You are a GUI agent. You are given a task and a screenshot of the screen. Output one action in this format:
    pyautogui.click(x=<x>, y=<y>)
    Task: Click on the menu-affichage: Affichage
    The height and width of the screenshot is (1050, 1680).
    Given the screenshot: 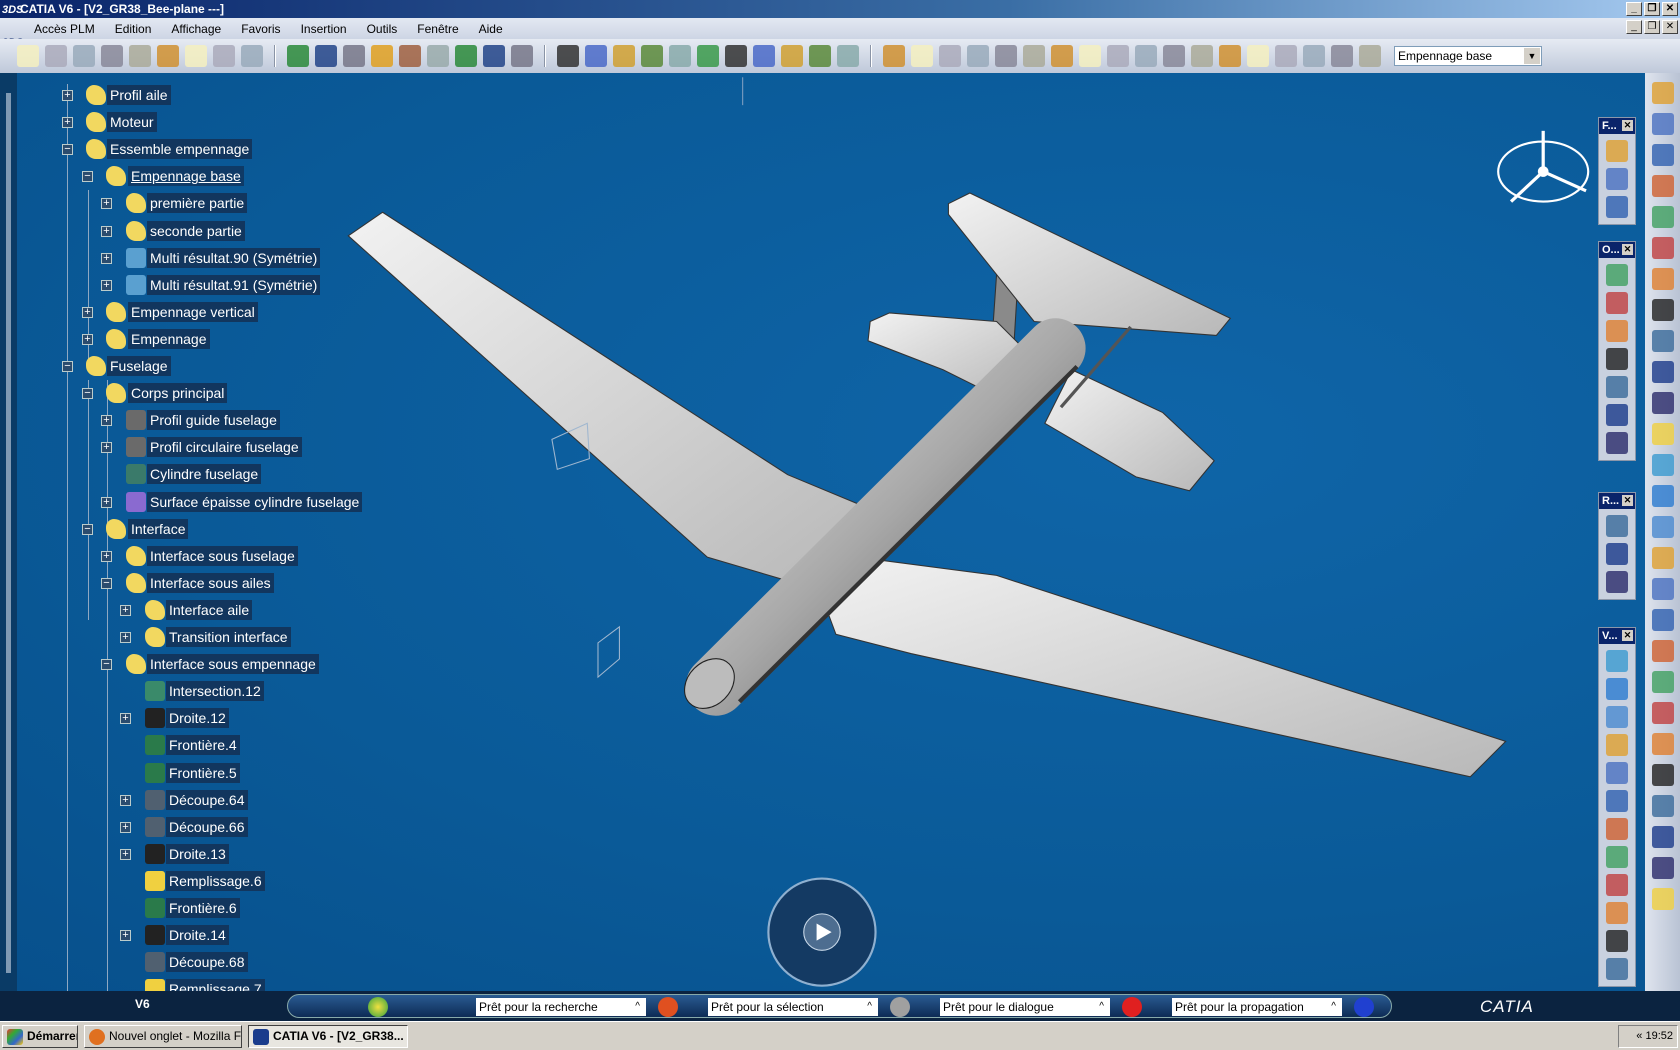 What is the action you would take?
    pyautogui.click(x=196, y=29)
    